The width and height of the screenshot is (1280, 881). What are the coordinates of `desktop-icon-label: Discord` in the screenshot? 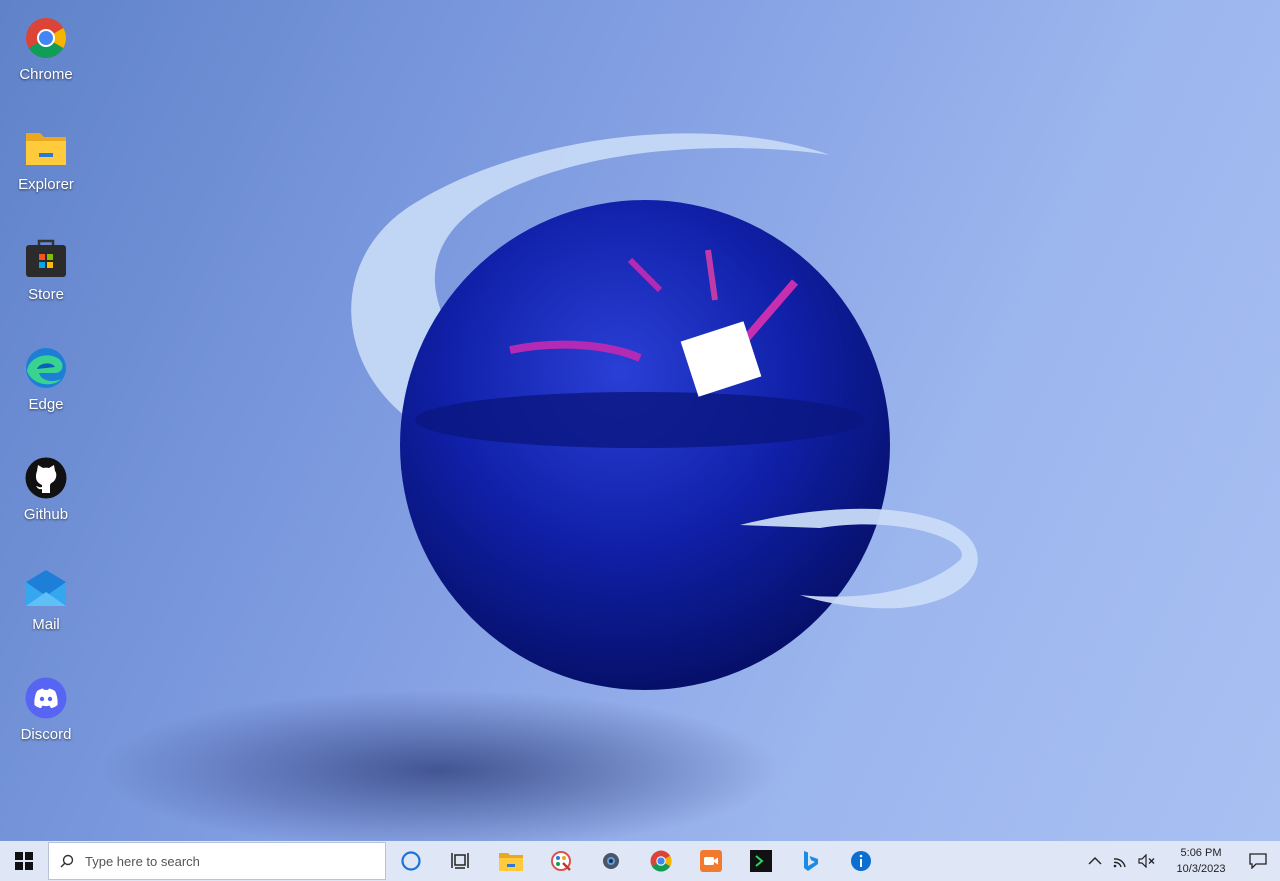 It's located at (46, 734).